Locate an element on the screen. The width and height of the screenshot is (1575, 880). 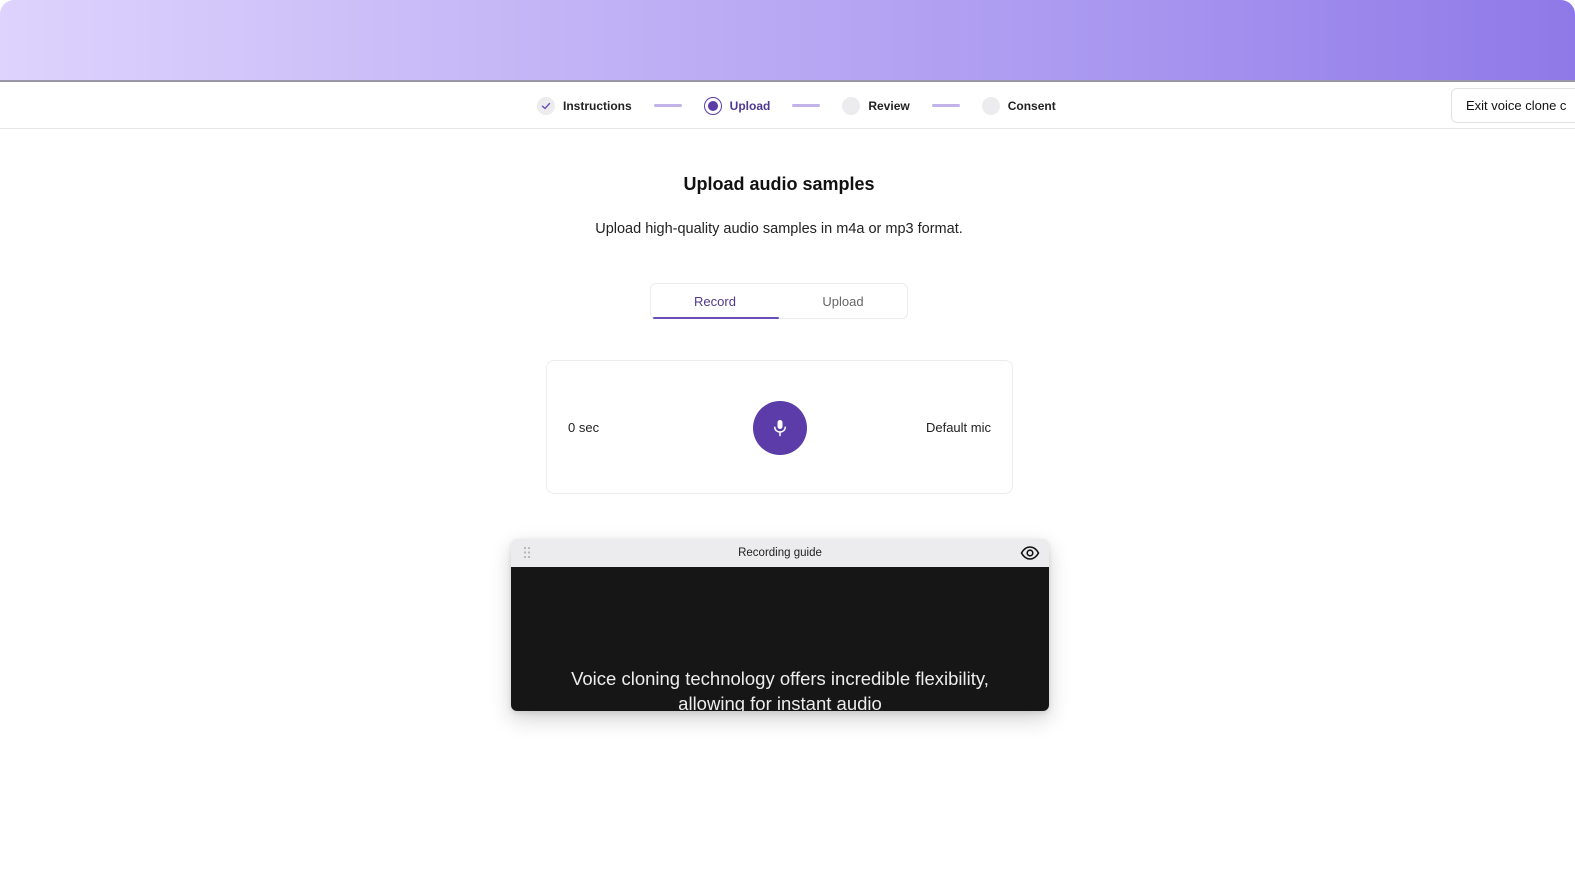
step-review: Review is located at coordinates (876, 105).